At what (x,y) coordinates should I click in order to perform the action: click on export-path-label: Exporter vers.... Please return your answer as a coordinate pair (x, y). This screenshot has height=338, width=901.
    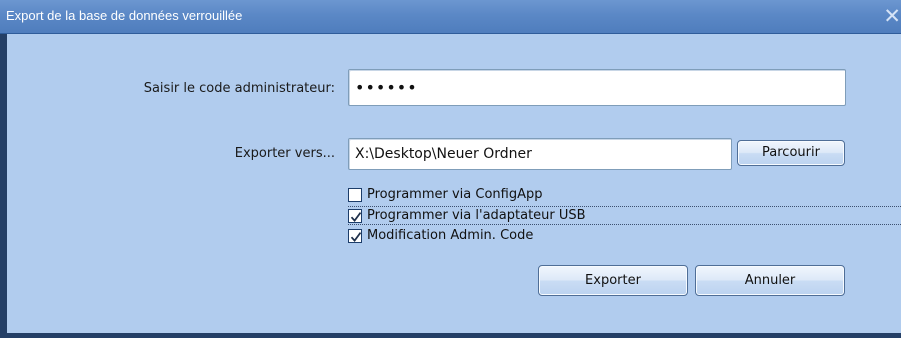
    Looking at the image, I should click on (284, 153).